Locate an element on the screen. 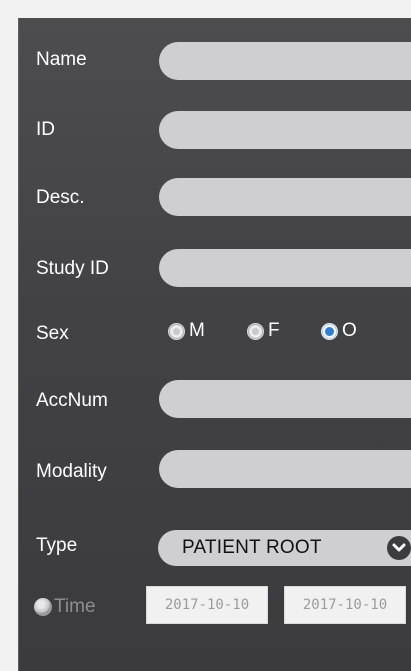 Image resolution: width=411 pixels, height=671 pixels. sex-label: Sex is located at coordinates (52, 333).